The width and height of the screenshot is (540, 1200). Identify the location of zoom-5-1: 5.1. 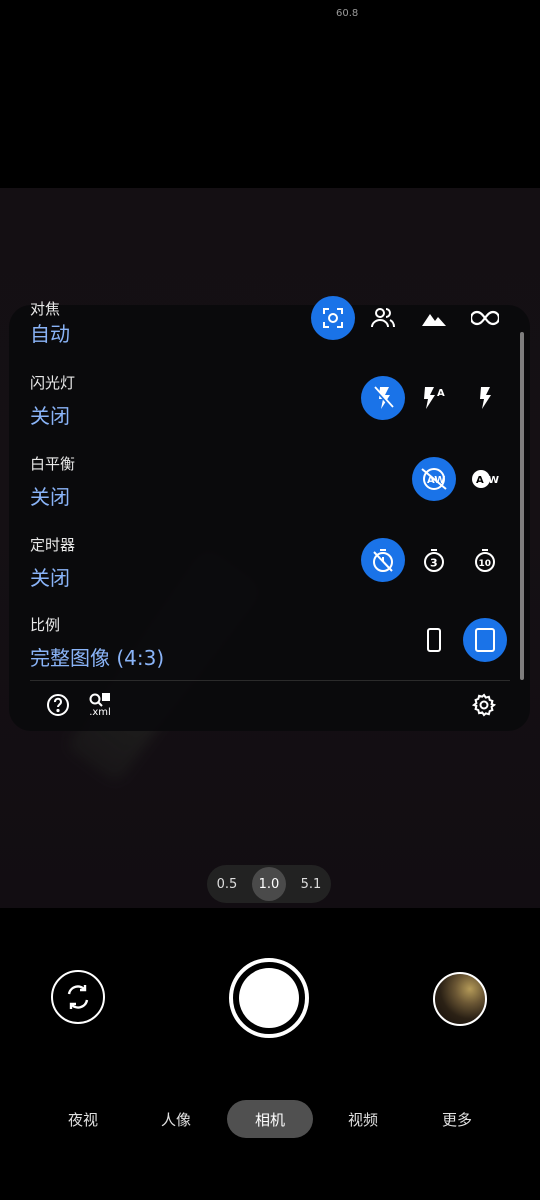
(311, 884).